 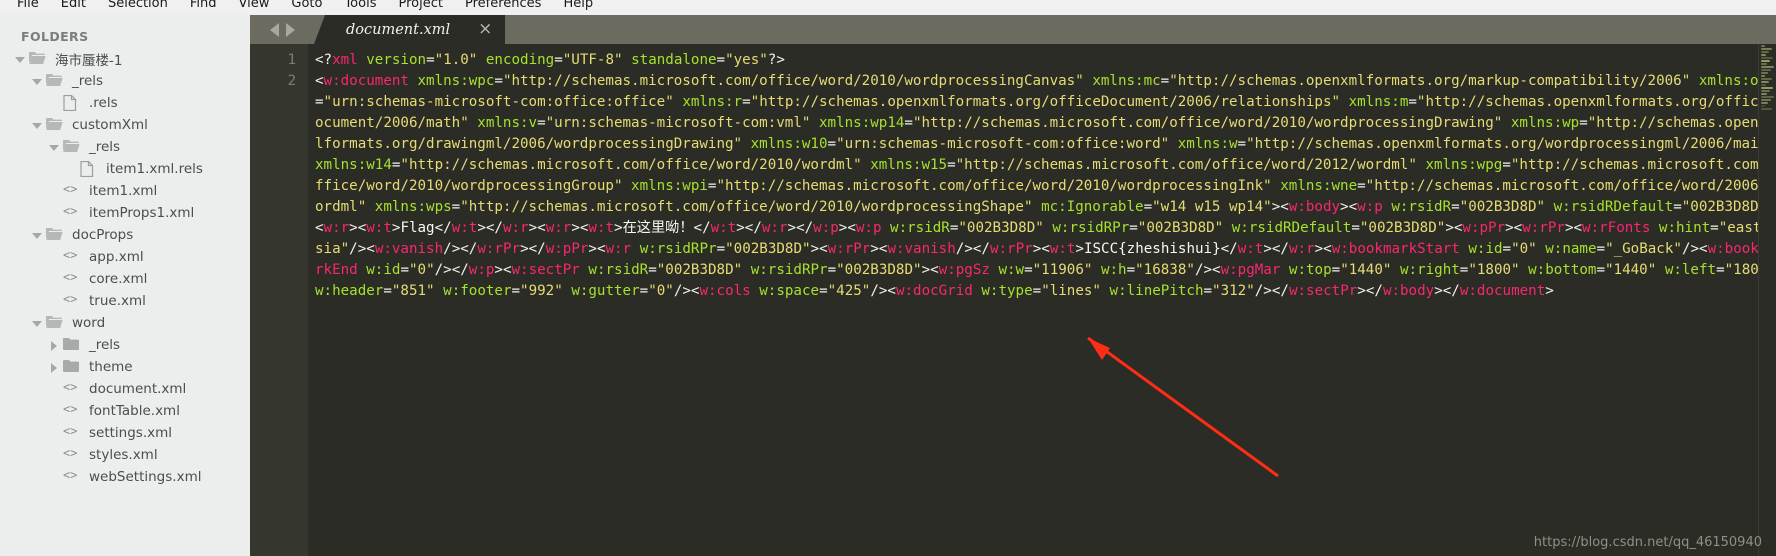 I want to click on menu-item-help: Help, so click(x=578, y=5).